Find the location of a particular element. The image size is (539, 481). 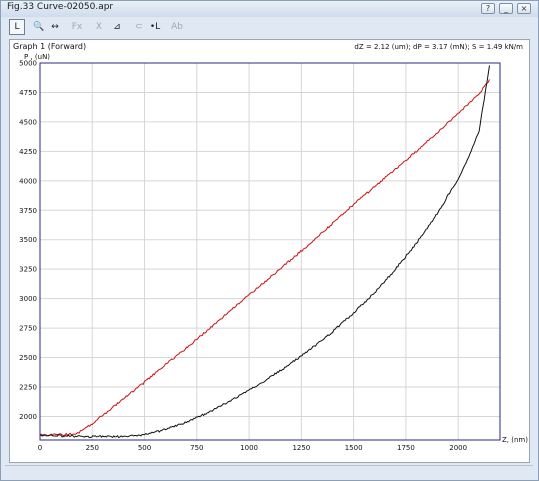

y-tick-label: 3250 is located at coordinates (28, 270).